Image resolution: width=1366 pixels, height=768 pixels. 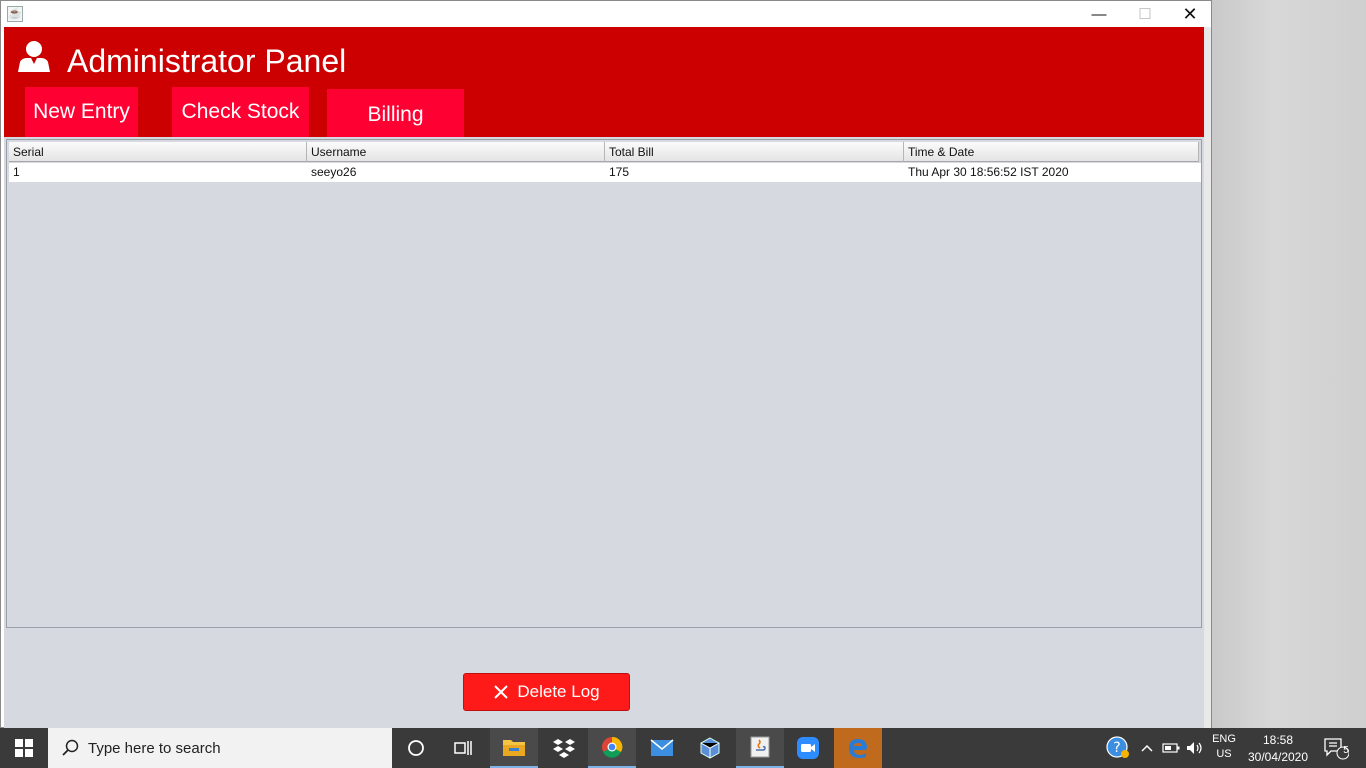 I want to click on chevron-up-icon, so click(x=1147, y=748).